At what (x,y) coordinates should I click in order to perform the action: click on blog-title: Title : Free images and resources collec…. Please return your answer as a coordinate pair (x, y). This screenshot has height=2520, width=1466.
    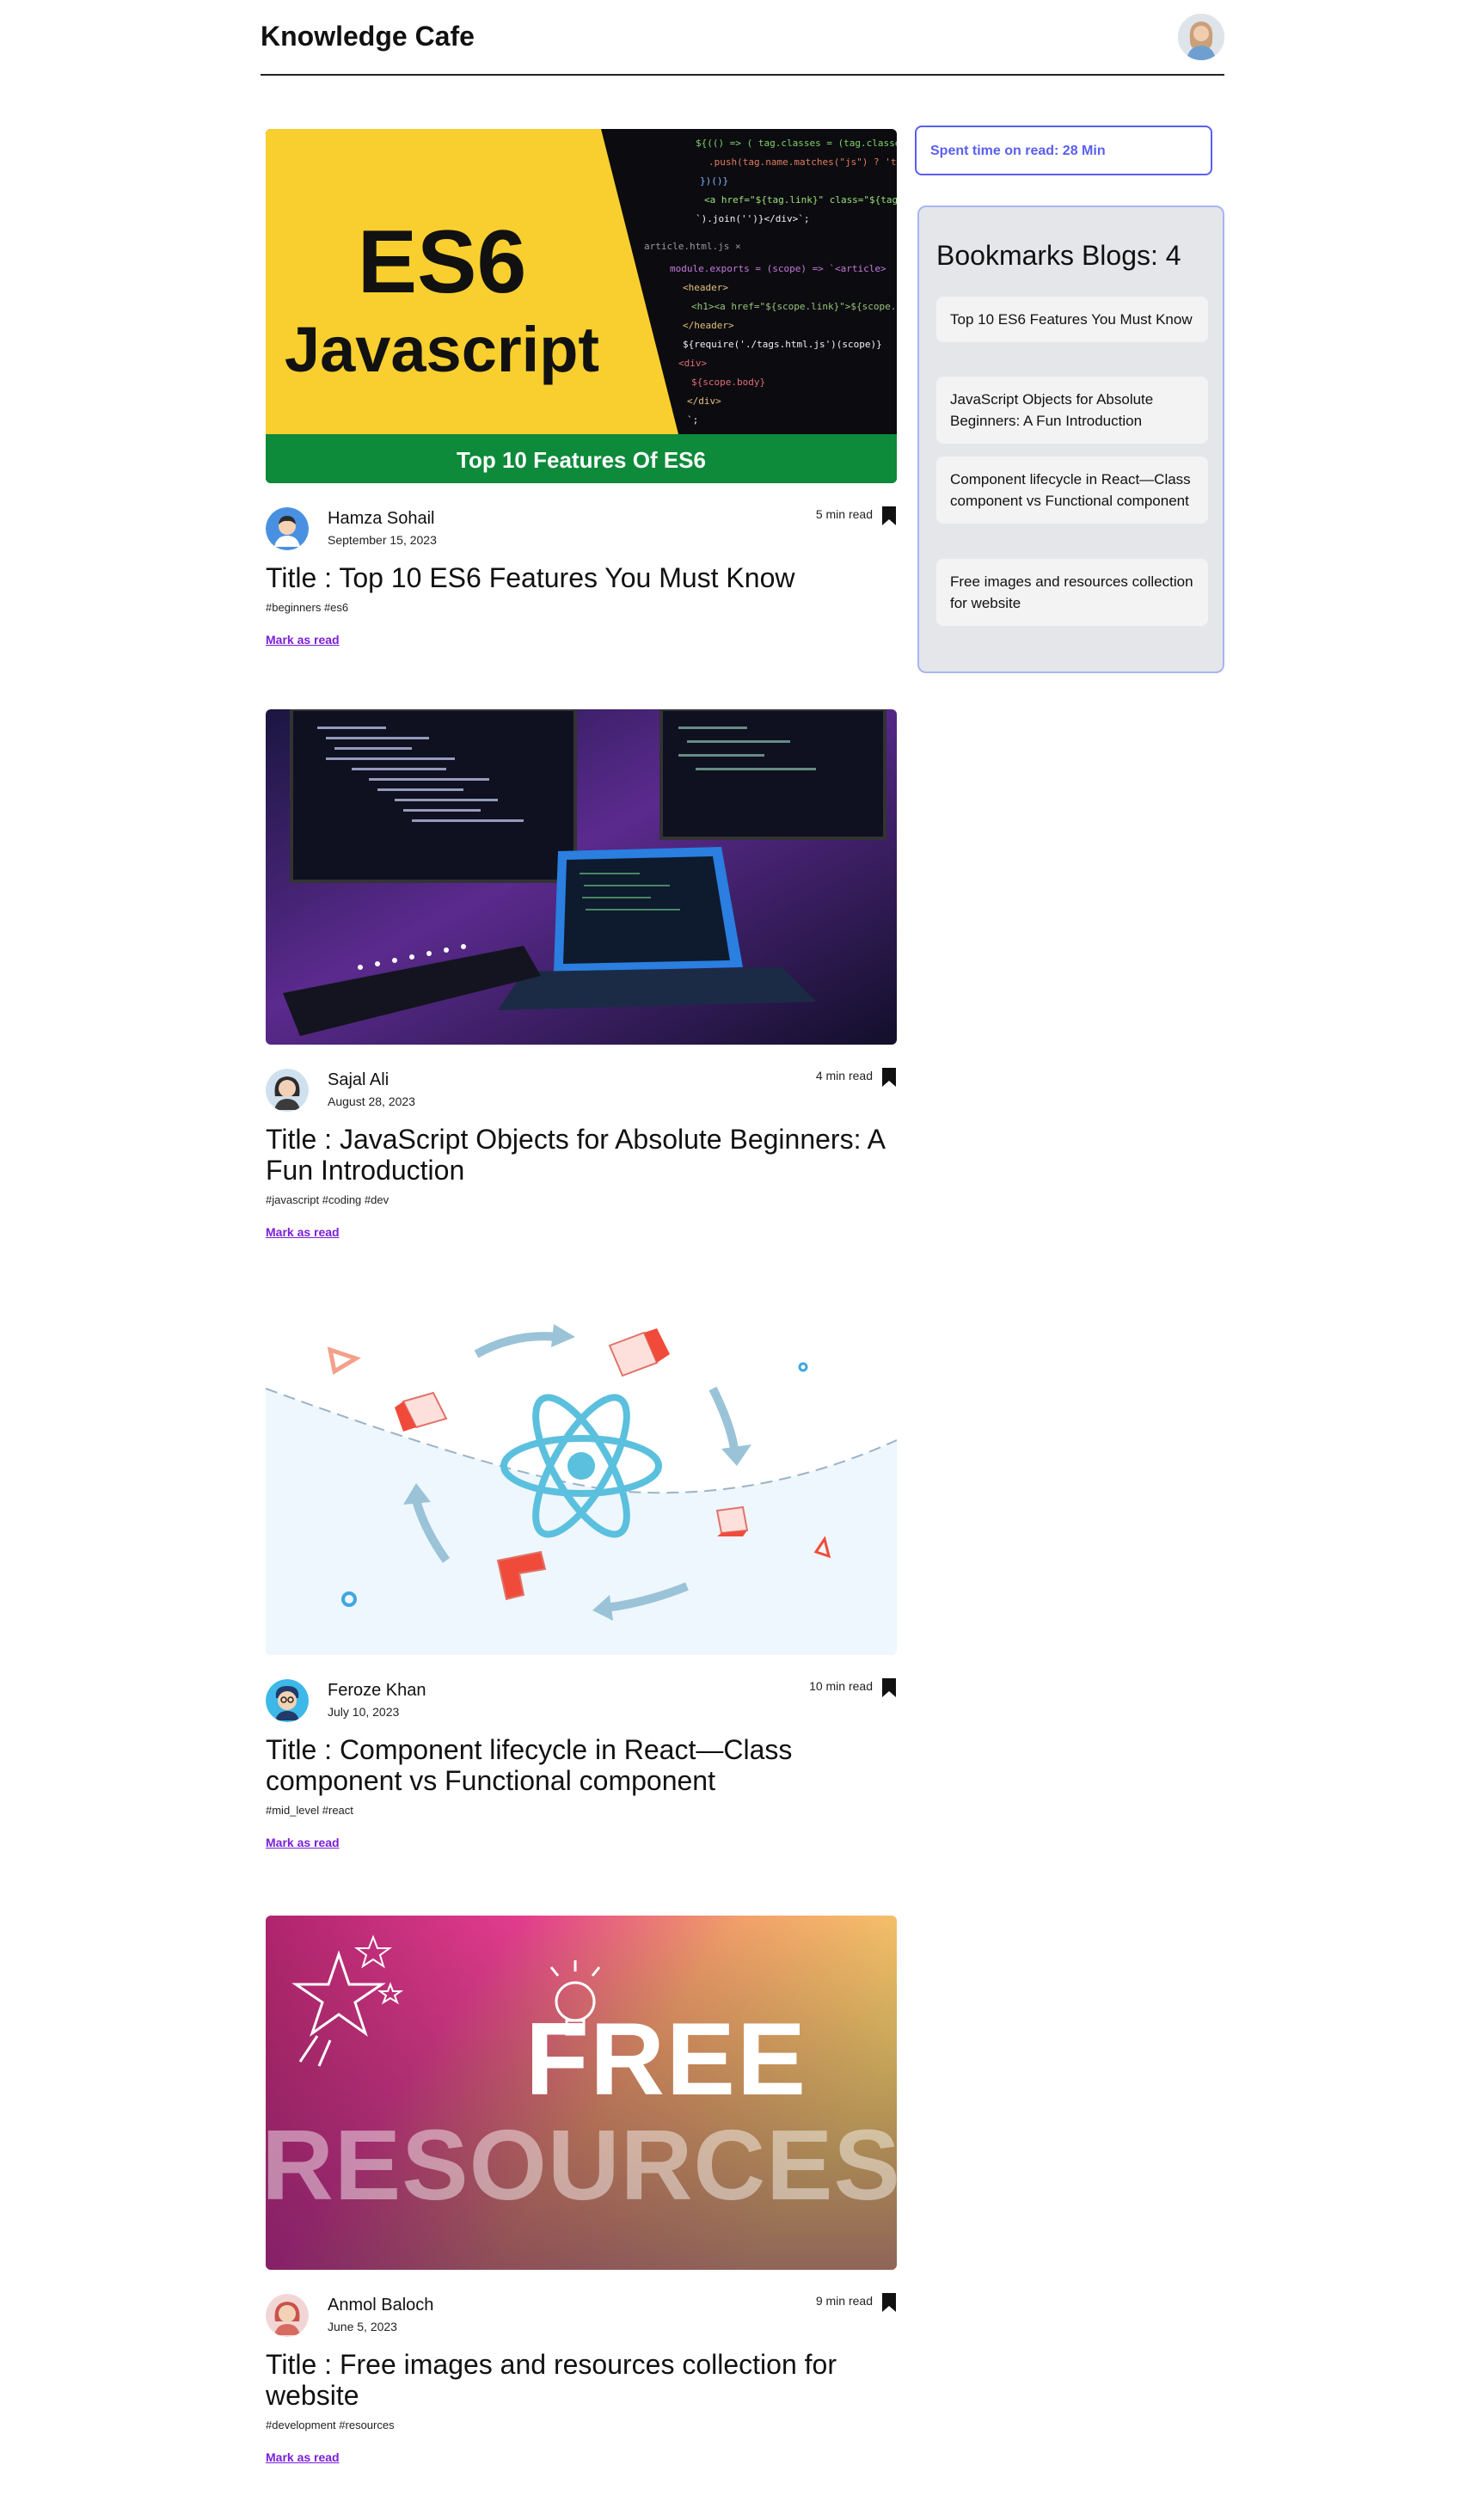
    Looking at the image, I should click on (552, 2380).